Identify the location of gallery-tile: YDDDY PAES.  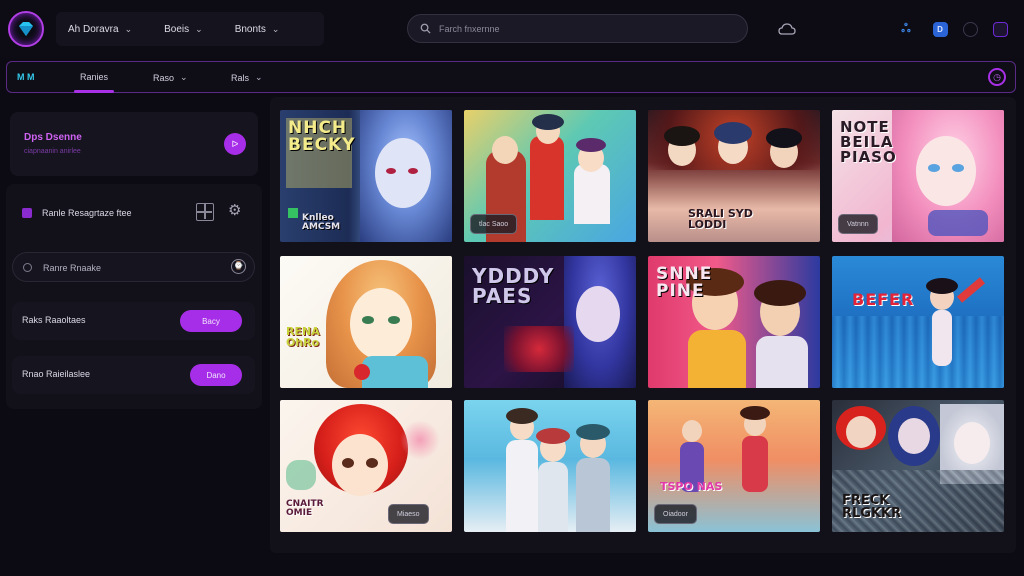
(550, 322).